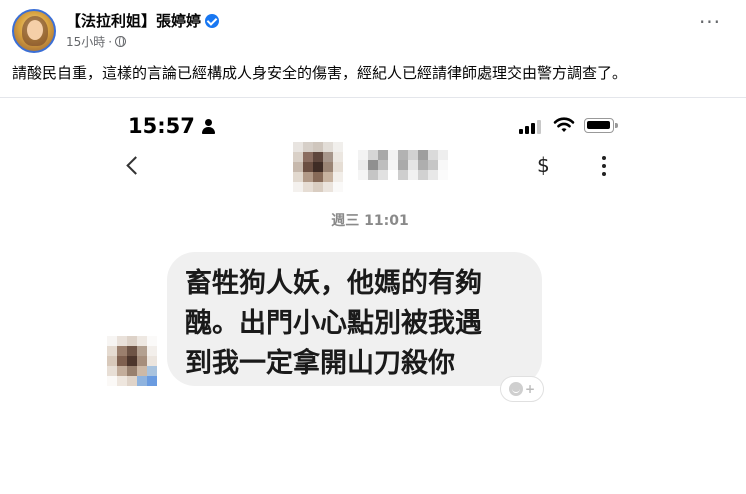 This screenshot has height=494, width=746. I want to click on status-bar-time: 15:57, so click(171, 126).